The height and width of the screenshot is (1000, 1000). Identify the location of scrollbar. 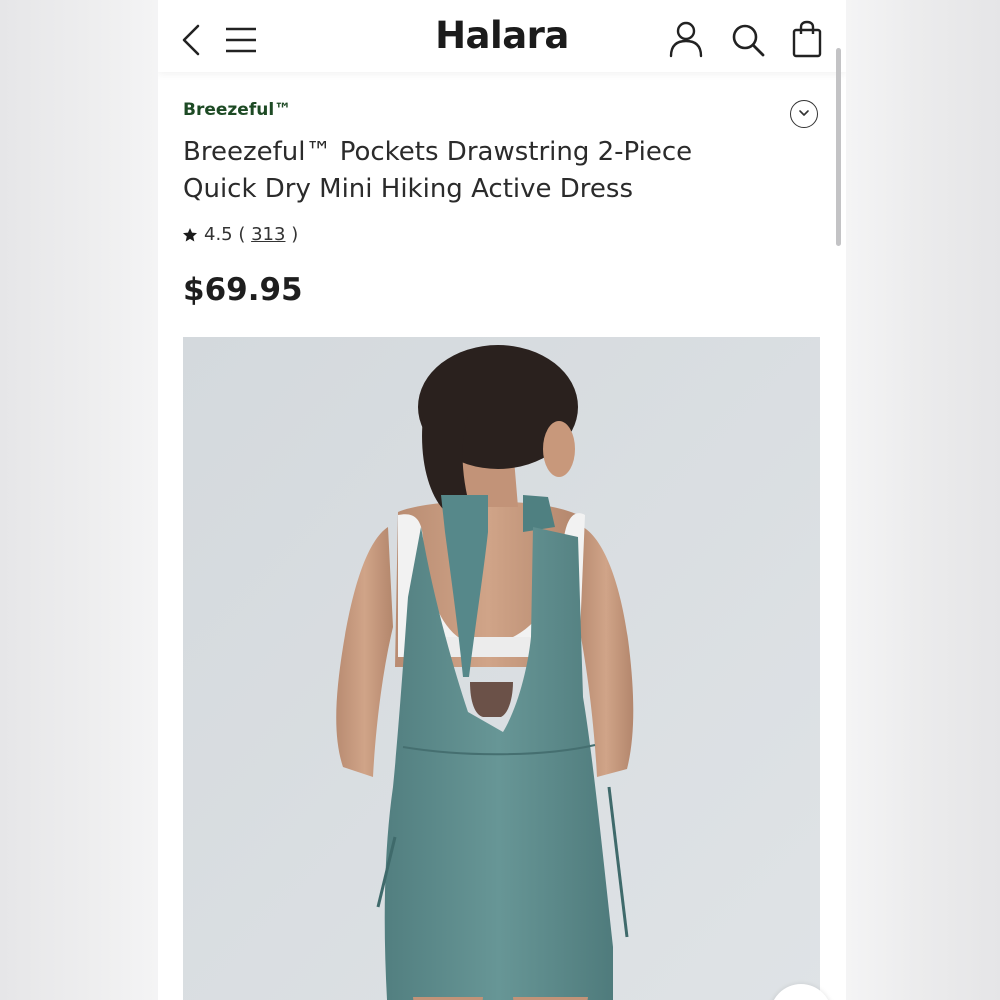
(838, 147).